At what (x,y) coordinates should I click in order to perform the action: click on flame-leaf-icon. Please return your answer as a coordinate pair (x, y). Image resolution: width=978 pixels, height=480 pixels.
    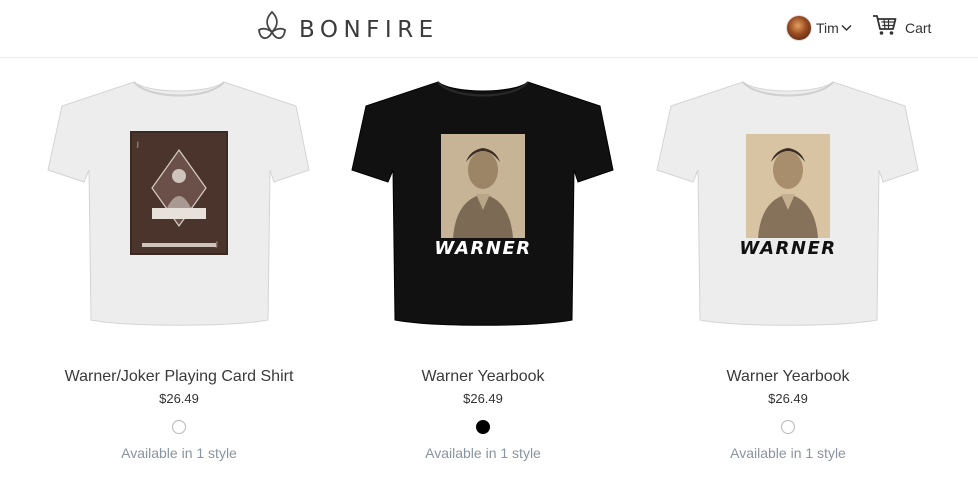
    Looking at the image, I should click on (272, 29).